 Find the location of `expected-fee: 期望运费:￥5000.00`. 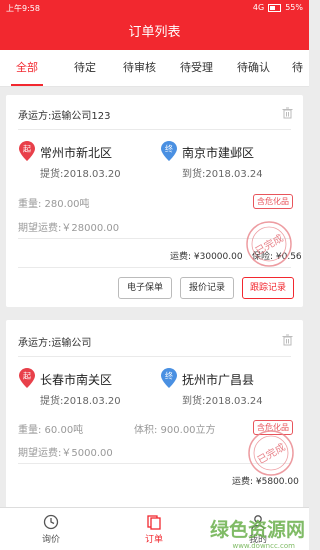

expected-fee: 期望运费:￥5000.00 is located at coordinates (65, 453).